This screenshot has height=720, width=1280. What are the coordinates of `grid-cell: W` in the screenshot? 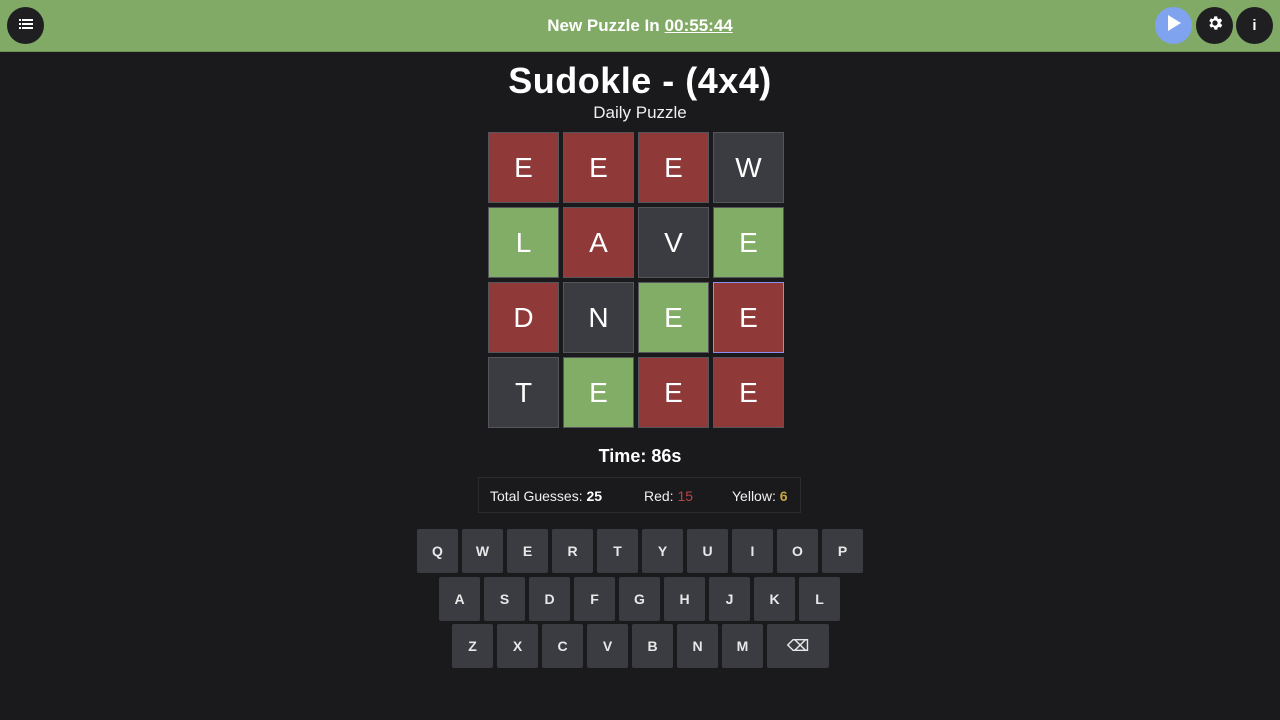 It's located at (748, 167).